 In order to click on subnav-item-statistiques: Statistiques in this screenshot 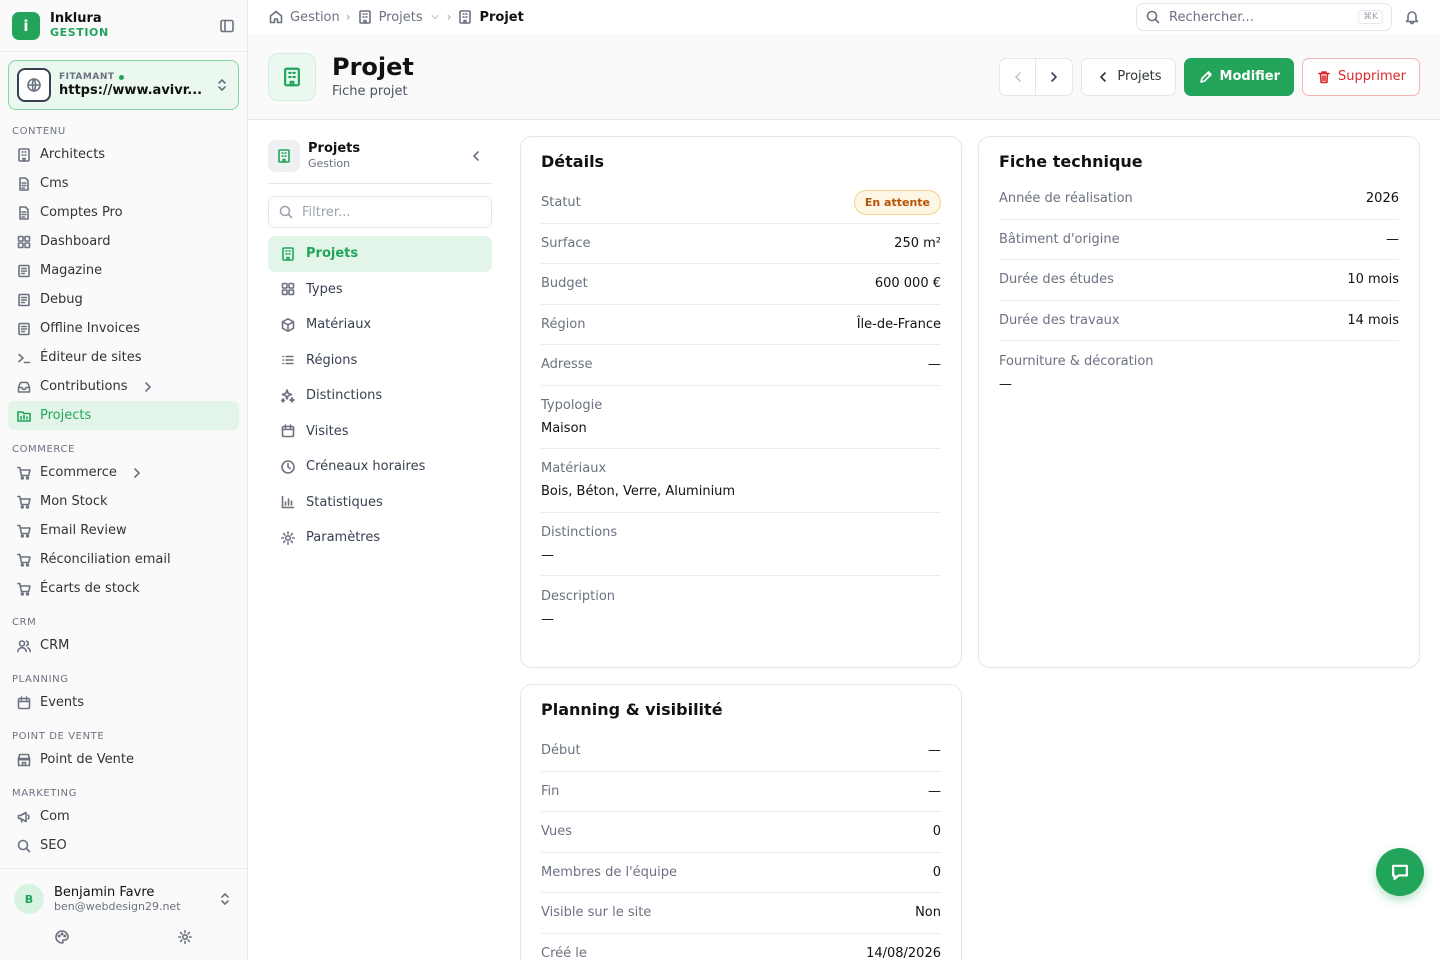, I will do `click(380, 503)`.